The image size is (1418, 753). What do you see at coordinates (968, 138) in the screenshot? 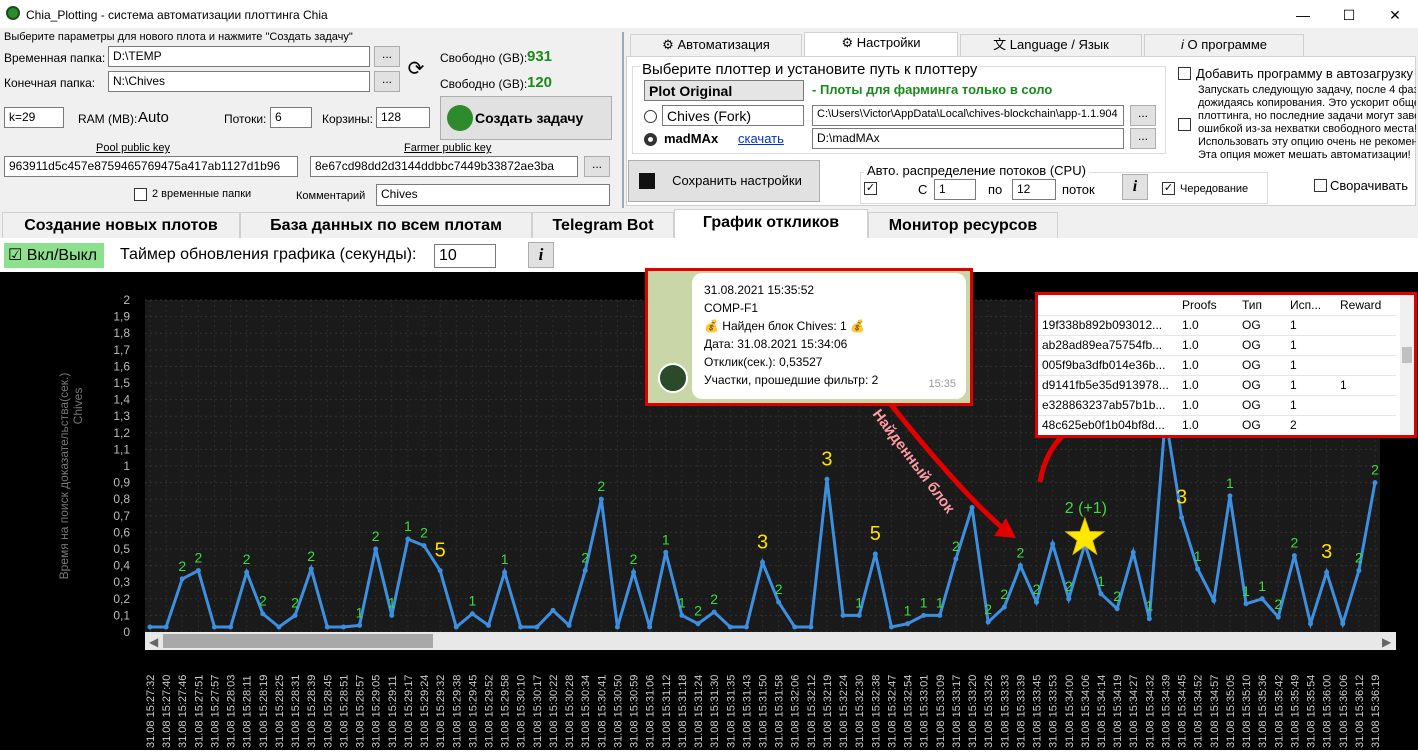
I see `madmax-path-input: D:\madMAx` at bounding box center [968, 138].